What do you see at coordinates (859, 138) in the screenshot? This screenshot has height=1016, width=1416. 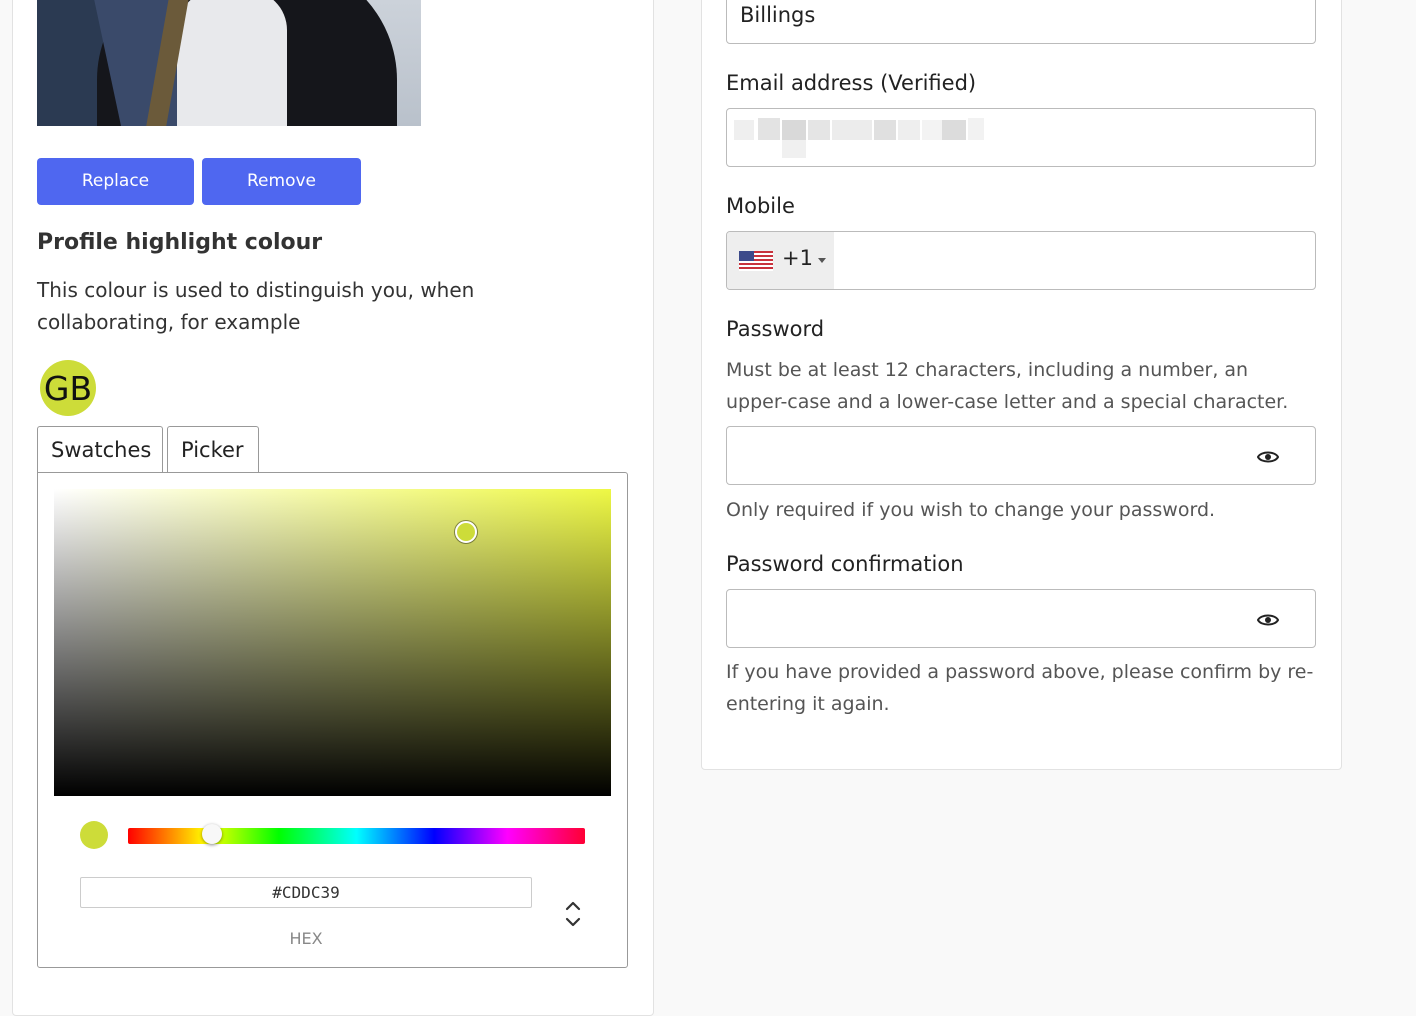 I see `redacted-email-value` at bounding box center [859, 138].